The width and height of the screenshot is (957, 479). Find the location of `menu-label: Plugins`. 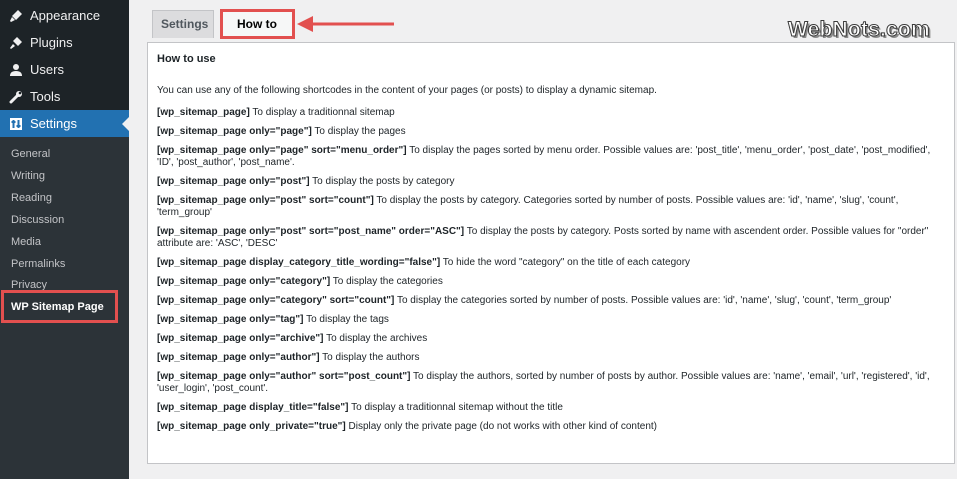

menu-label: Plugins is located at coordinates (51, 42).